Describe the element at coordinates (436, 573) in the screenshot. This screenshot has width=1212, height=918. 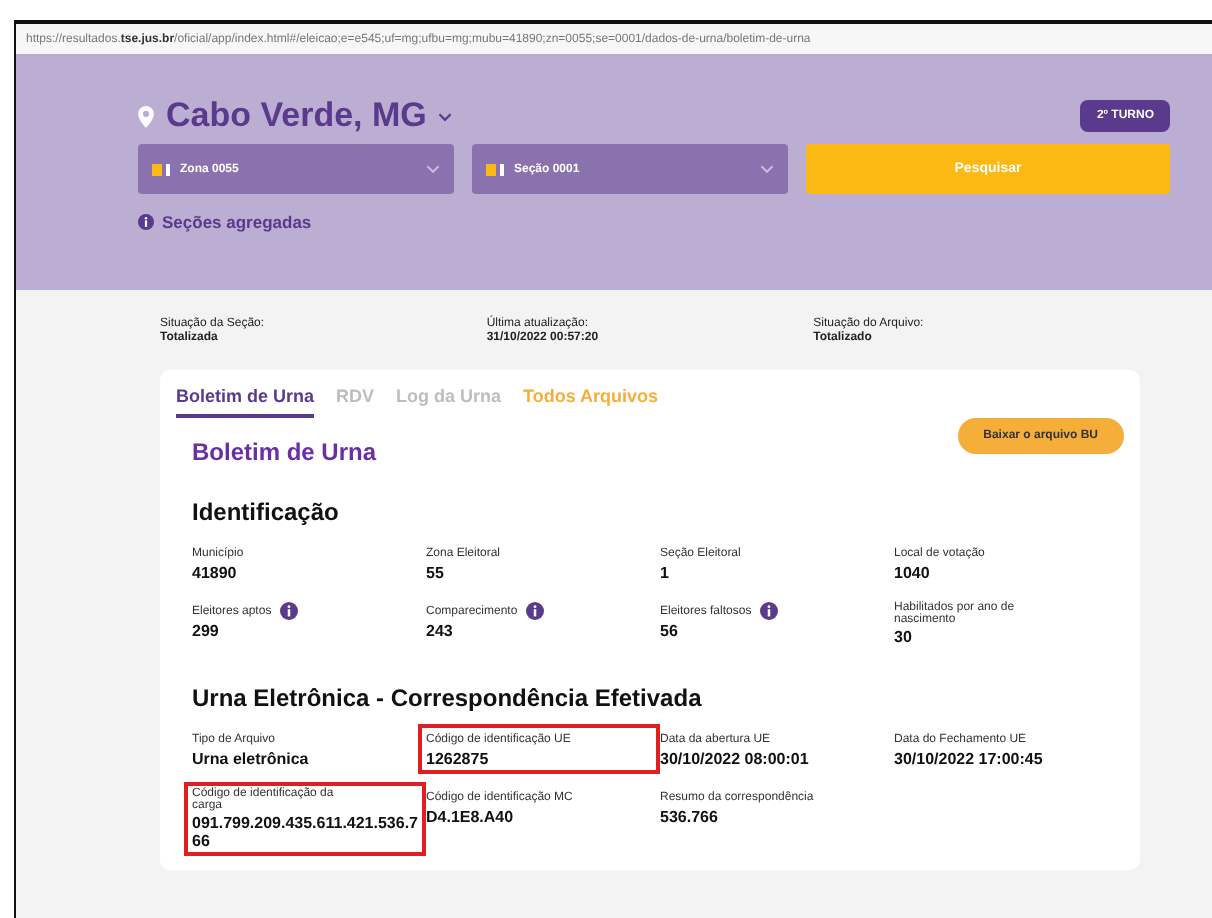
I see `field-value: 55` at that location.